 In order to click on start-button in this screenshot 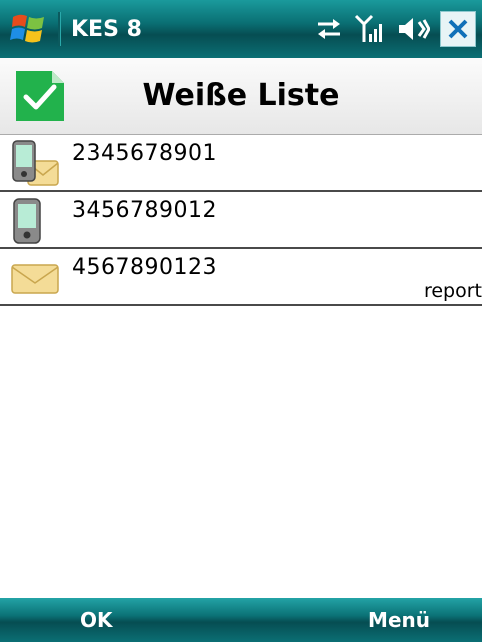, I will do `click(29, 29)`.